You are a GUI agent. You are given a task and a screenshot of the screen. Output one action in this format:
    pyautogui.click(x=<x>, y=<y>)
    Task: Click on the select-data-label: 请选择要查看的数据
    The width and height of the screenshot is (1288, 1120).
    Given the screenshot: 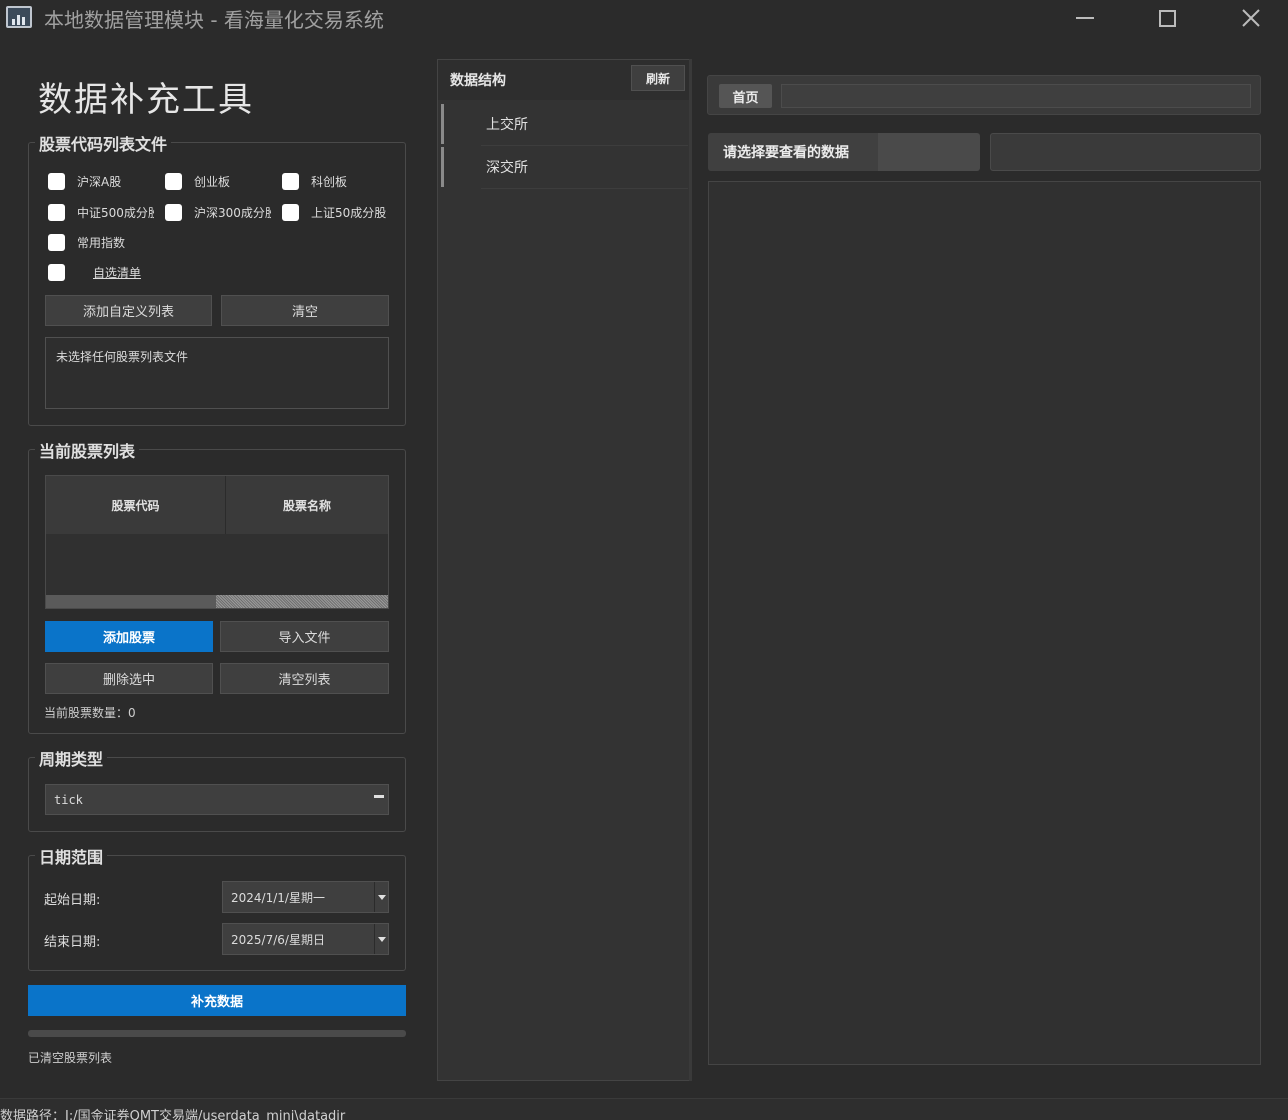 What is the action you would take?
    pyautogui.click(x=844, y=152)
    